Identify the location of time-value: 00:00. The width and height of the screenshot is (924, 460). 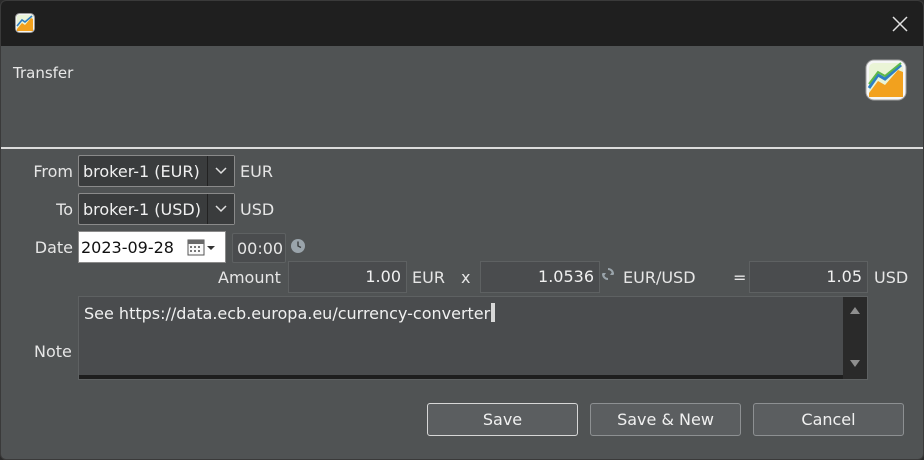
(260, 248).